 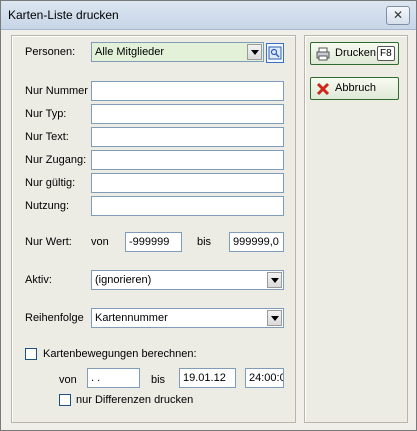 I want to click on personen-label: Personen:, so click(x=50, y=52).